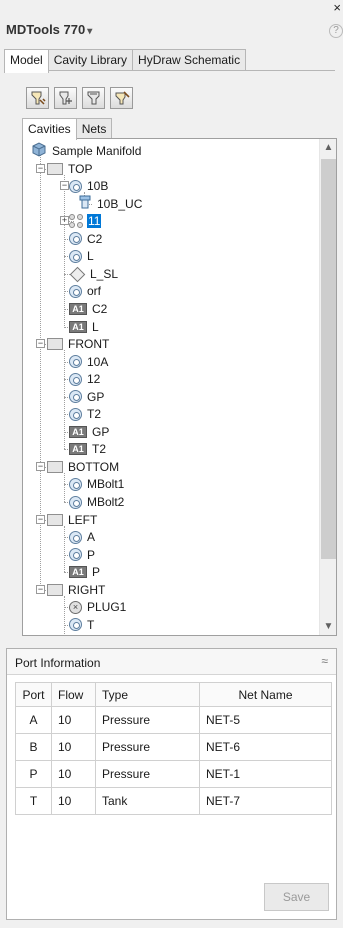 This screenshot has height=928, width=343. What do you see at coordinates (33, 801) in the screenshot?
I see `port-cell: T` at bounding box center [33, 801].